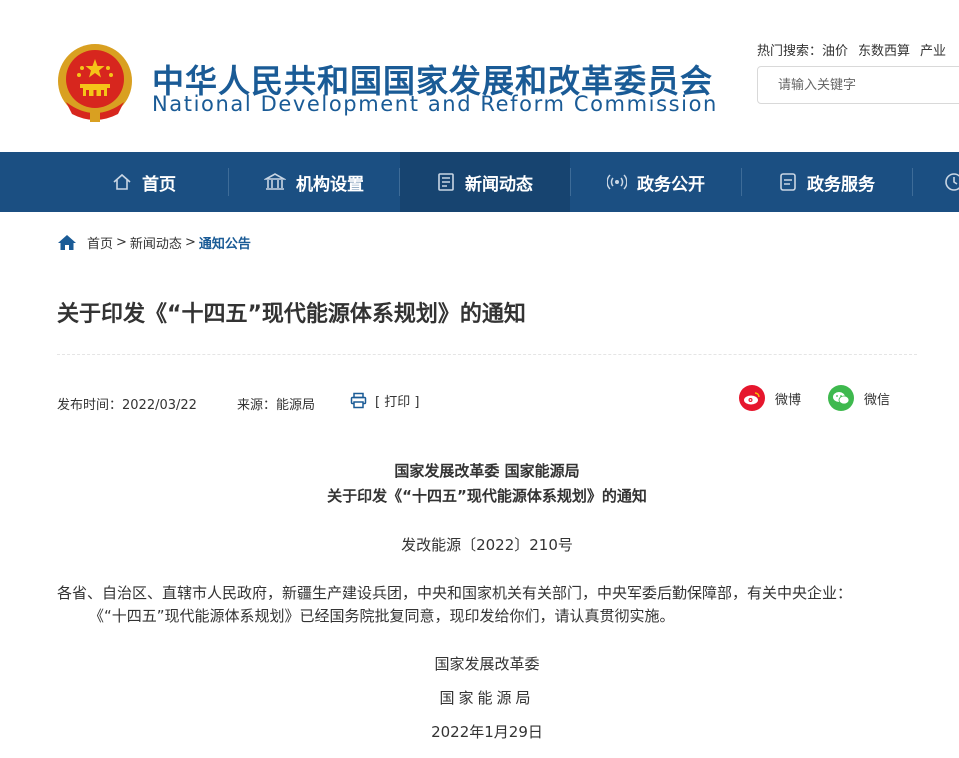 The image size is (959, 758). Describe the element at coordinates (770, 398) in the screenshot. I see `share-weibo-button: 微博` at that location.